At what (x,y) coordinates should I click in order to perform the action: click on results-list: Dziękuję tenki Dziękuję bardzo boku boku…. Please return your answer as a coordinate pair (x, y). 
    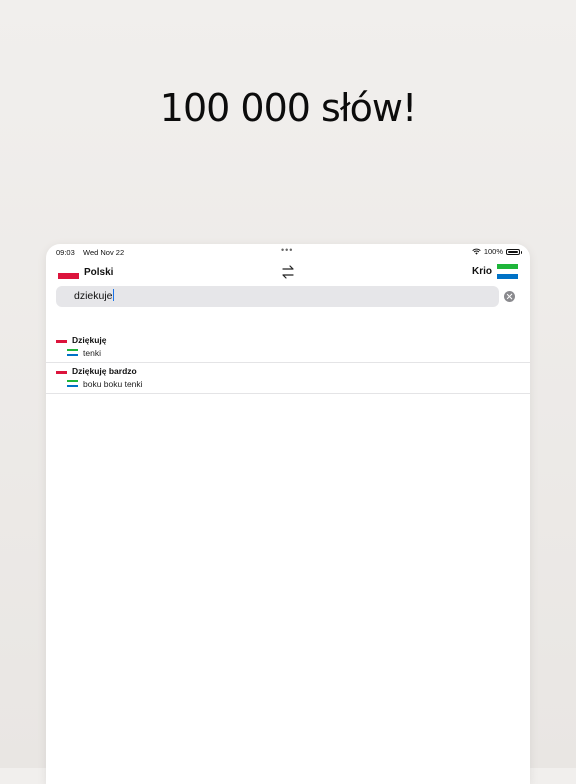
    Looking at the image, I should click on (288, 363).